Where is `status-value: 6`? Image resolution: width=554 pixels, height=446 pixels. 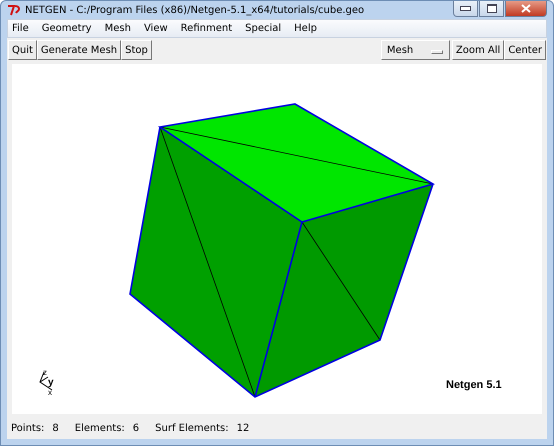 status-value: 6 is located at coordinates (136, 428).